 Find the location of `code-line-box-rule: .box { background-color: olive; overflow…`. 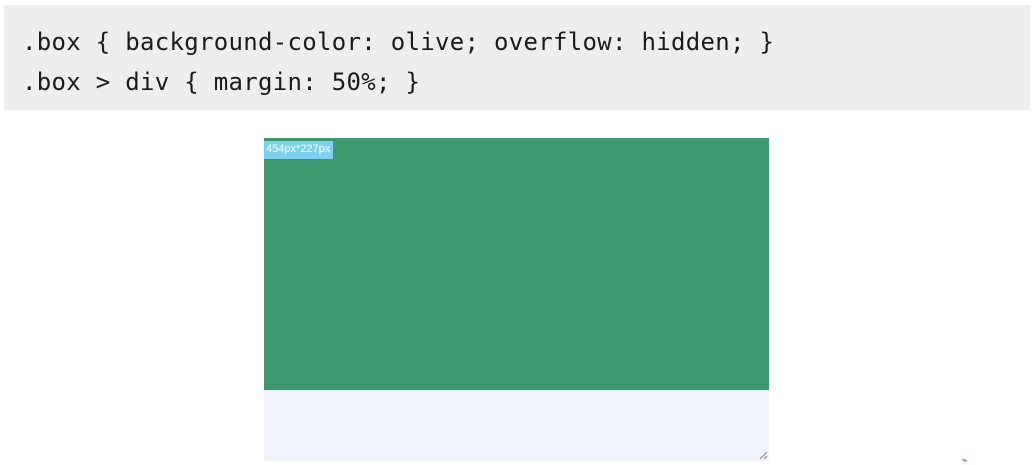

code-line-box-rule: .box { background-color: olive; overflow… is located at coordinates (398, 42).